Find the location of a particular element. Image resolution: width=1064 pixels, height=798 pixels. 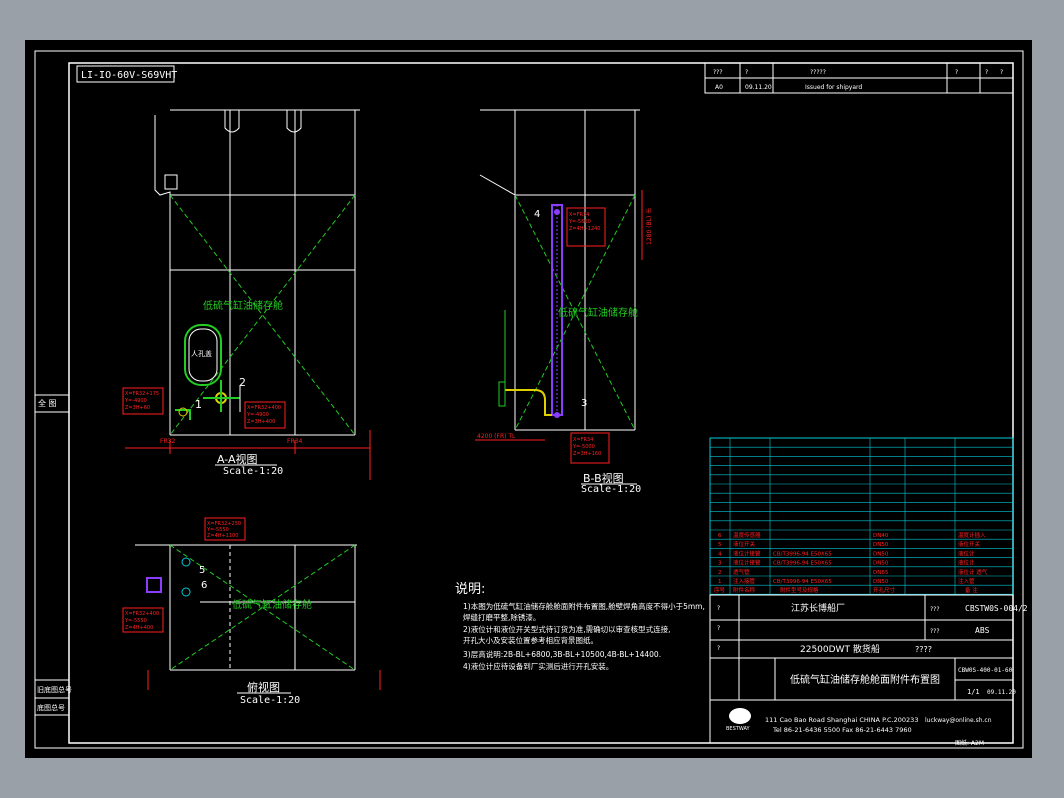

parts-cell: 注入接管 is located at coordinates (744, 581).